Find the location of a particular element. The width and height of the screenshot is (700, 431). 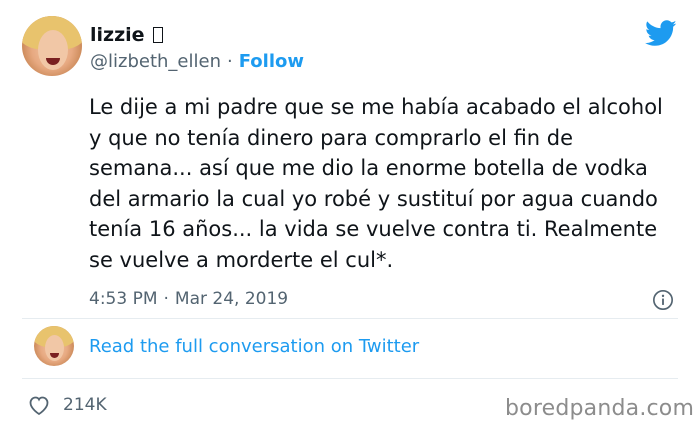

follow-button: Follow is located at coordinates (271, 61).